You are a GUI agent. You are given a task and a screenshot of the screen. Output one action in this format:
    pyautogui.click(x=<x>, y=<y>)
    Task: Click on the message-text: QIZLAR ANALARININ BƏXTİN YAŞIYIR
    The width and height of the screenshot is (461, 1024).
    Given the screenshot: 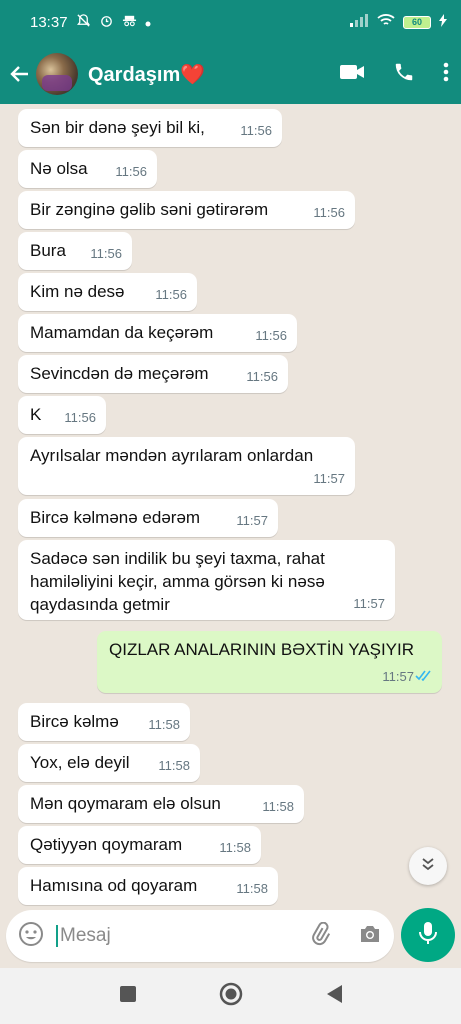 What is the action you would take?
    pyautogui.click(x=262, y=649)
    